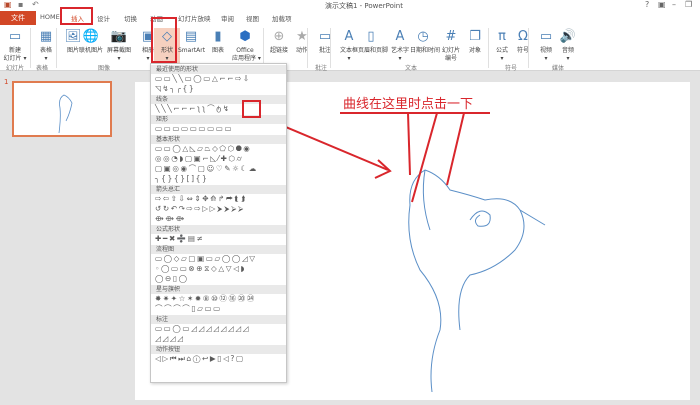  What do you see at coordinates (218, 319) in the screenshot?
I see `gallery-section-header: 标注` at bounding box center [218, 319].